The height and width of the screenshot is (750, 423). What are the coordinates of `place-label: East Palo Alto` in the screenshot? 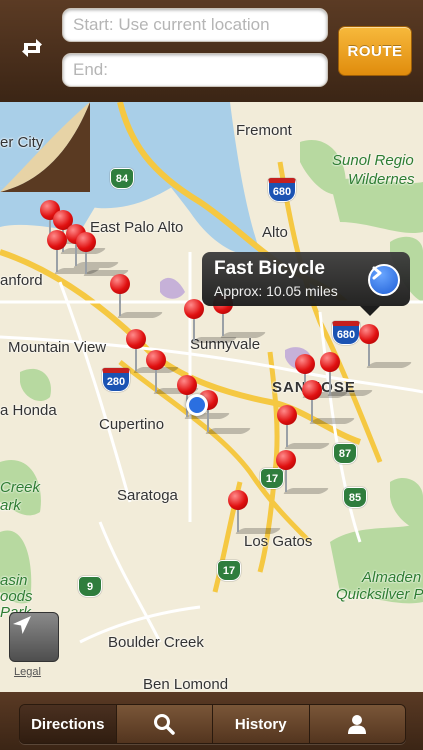 It's located at (137, 227).